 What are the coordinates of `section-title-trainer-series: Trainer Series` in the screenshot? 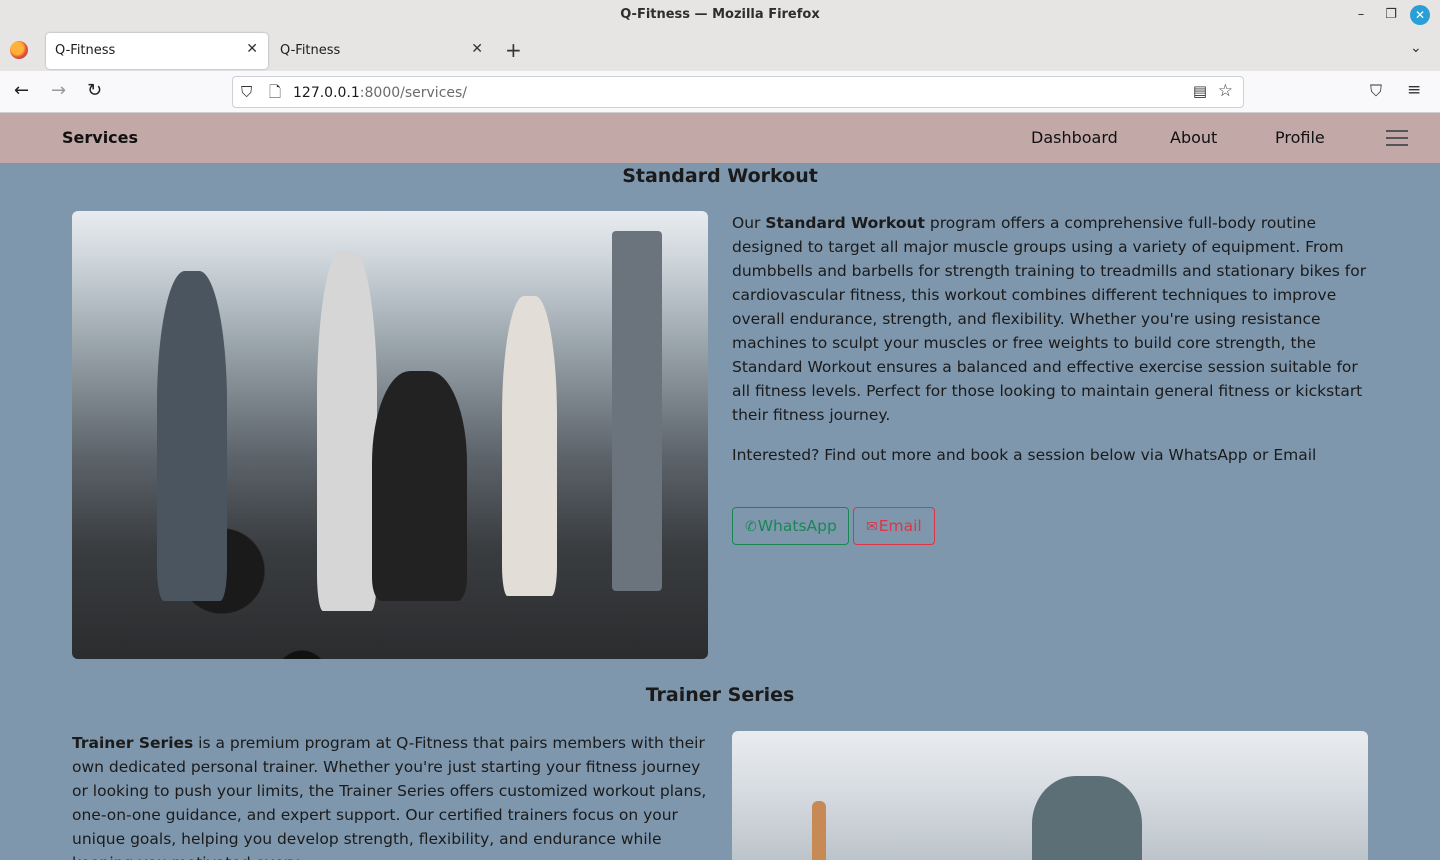 It's located at (720, 695).